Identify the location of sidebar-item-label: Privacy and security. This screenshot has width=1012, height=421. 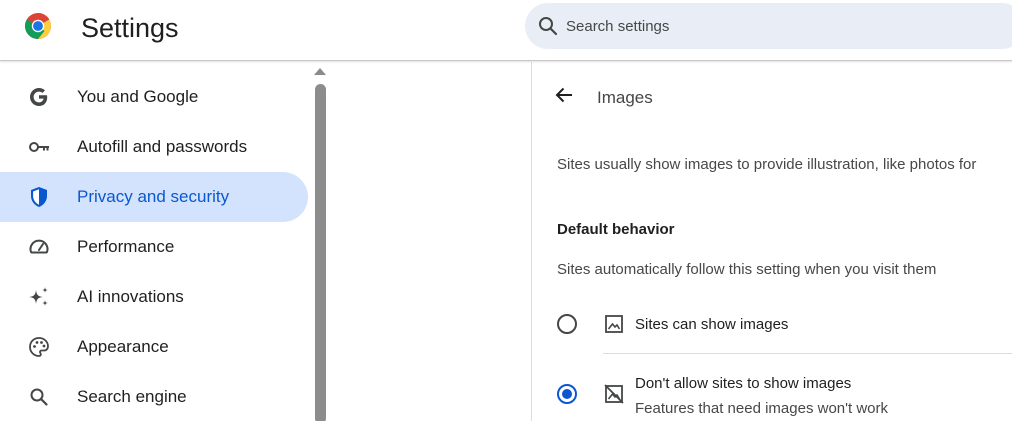
(153, 196).